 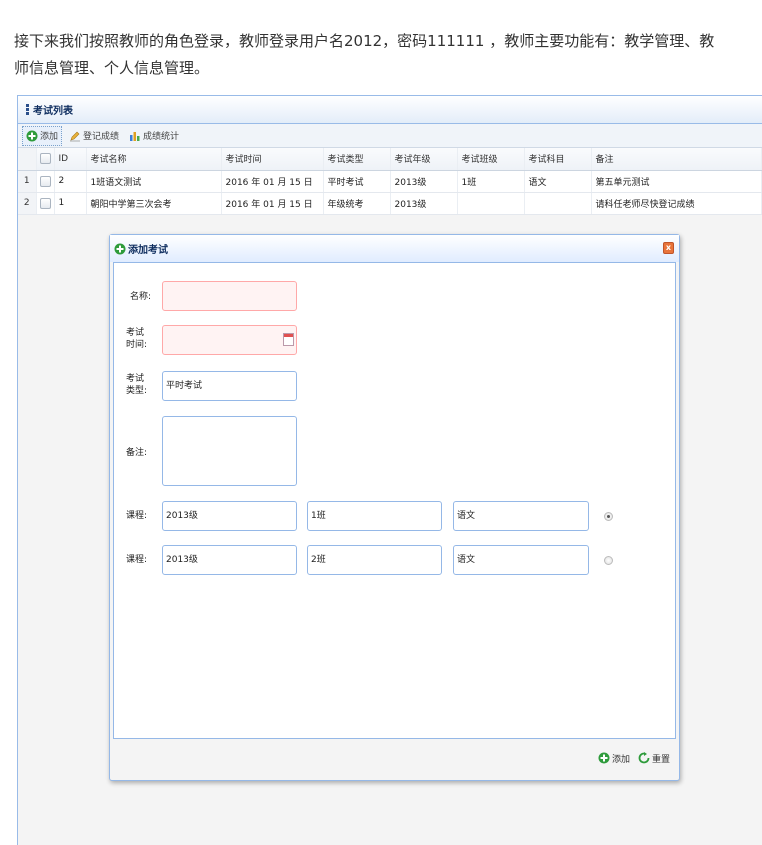 What do you see at coordinates (70, 203) in the screenshot?
I see `cell-id: 1` at bounding box center [70, 203].